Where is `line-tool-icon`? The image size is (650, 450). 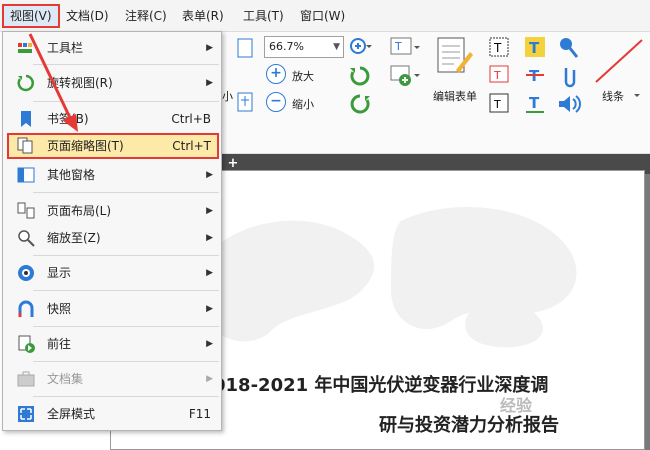 line-tool-icon is located at coordinates (619, 61).